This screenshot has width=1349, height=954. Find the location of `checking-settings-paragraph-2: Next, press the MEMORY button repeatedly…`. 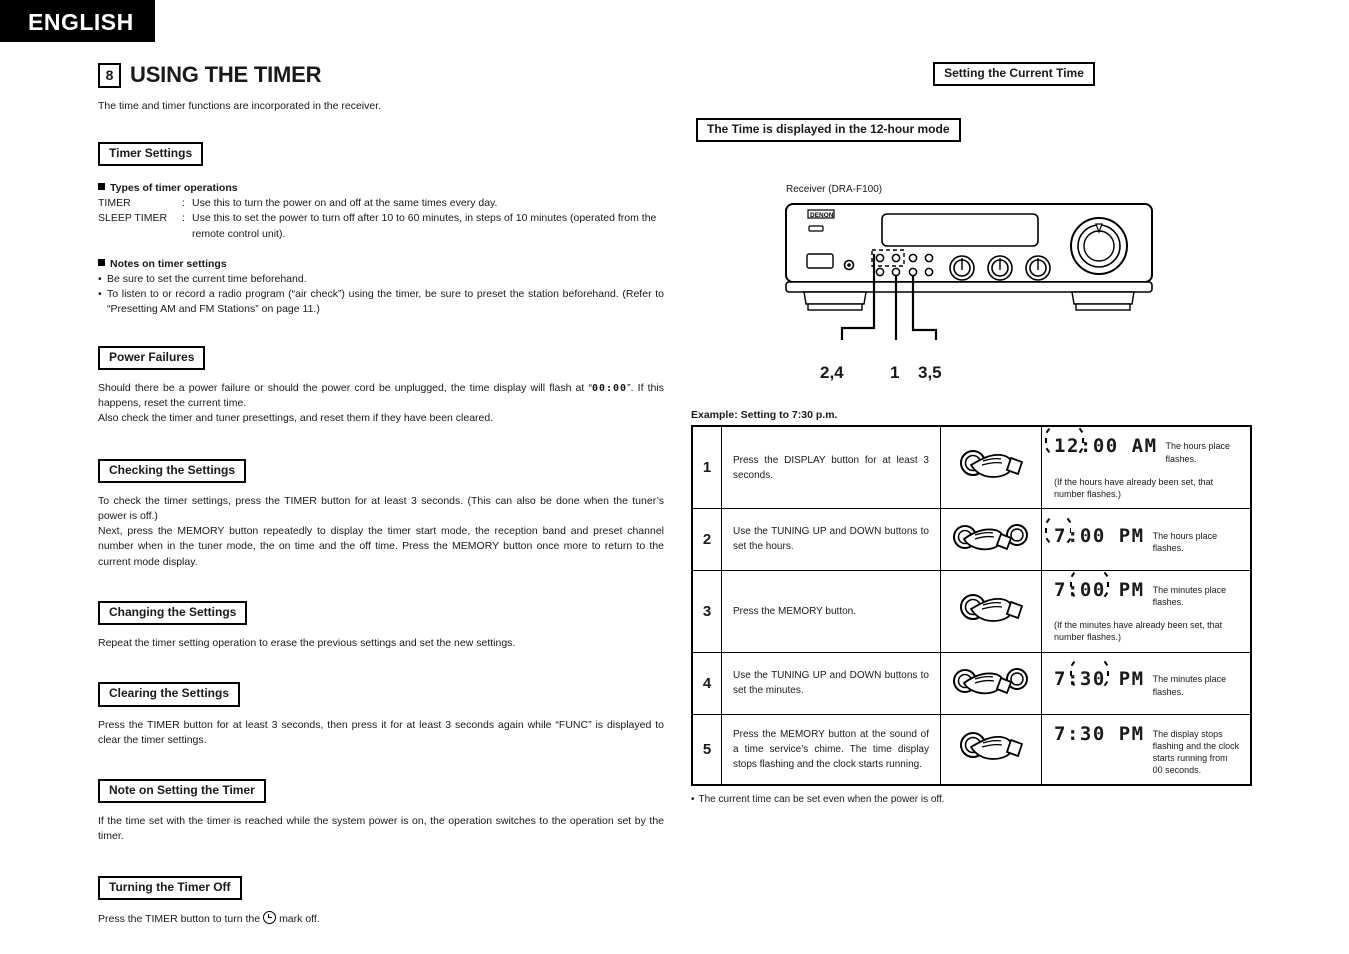

checking-settings-paragraph-2: Next, press the MEMORY button repeatedly… is located at coordinates (381, 546).